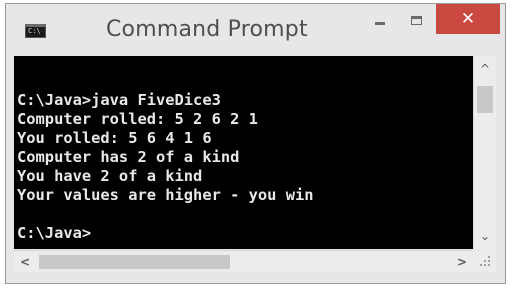 The width and height of the screenshot is (512, 290). I want to click on console-line: You rolled: 5 6 4 1 6, so click(114, 138).